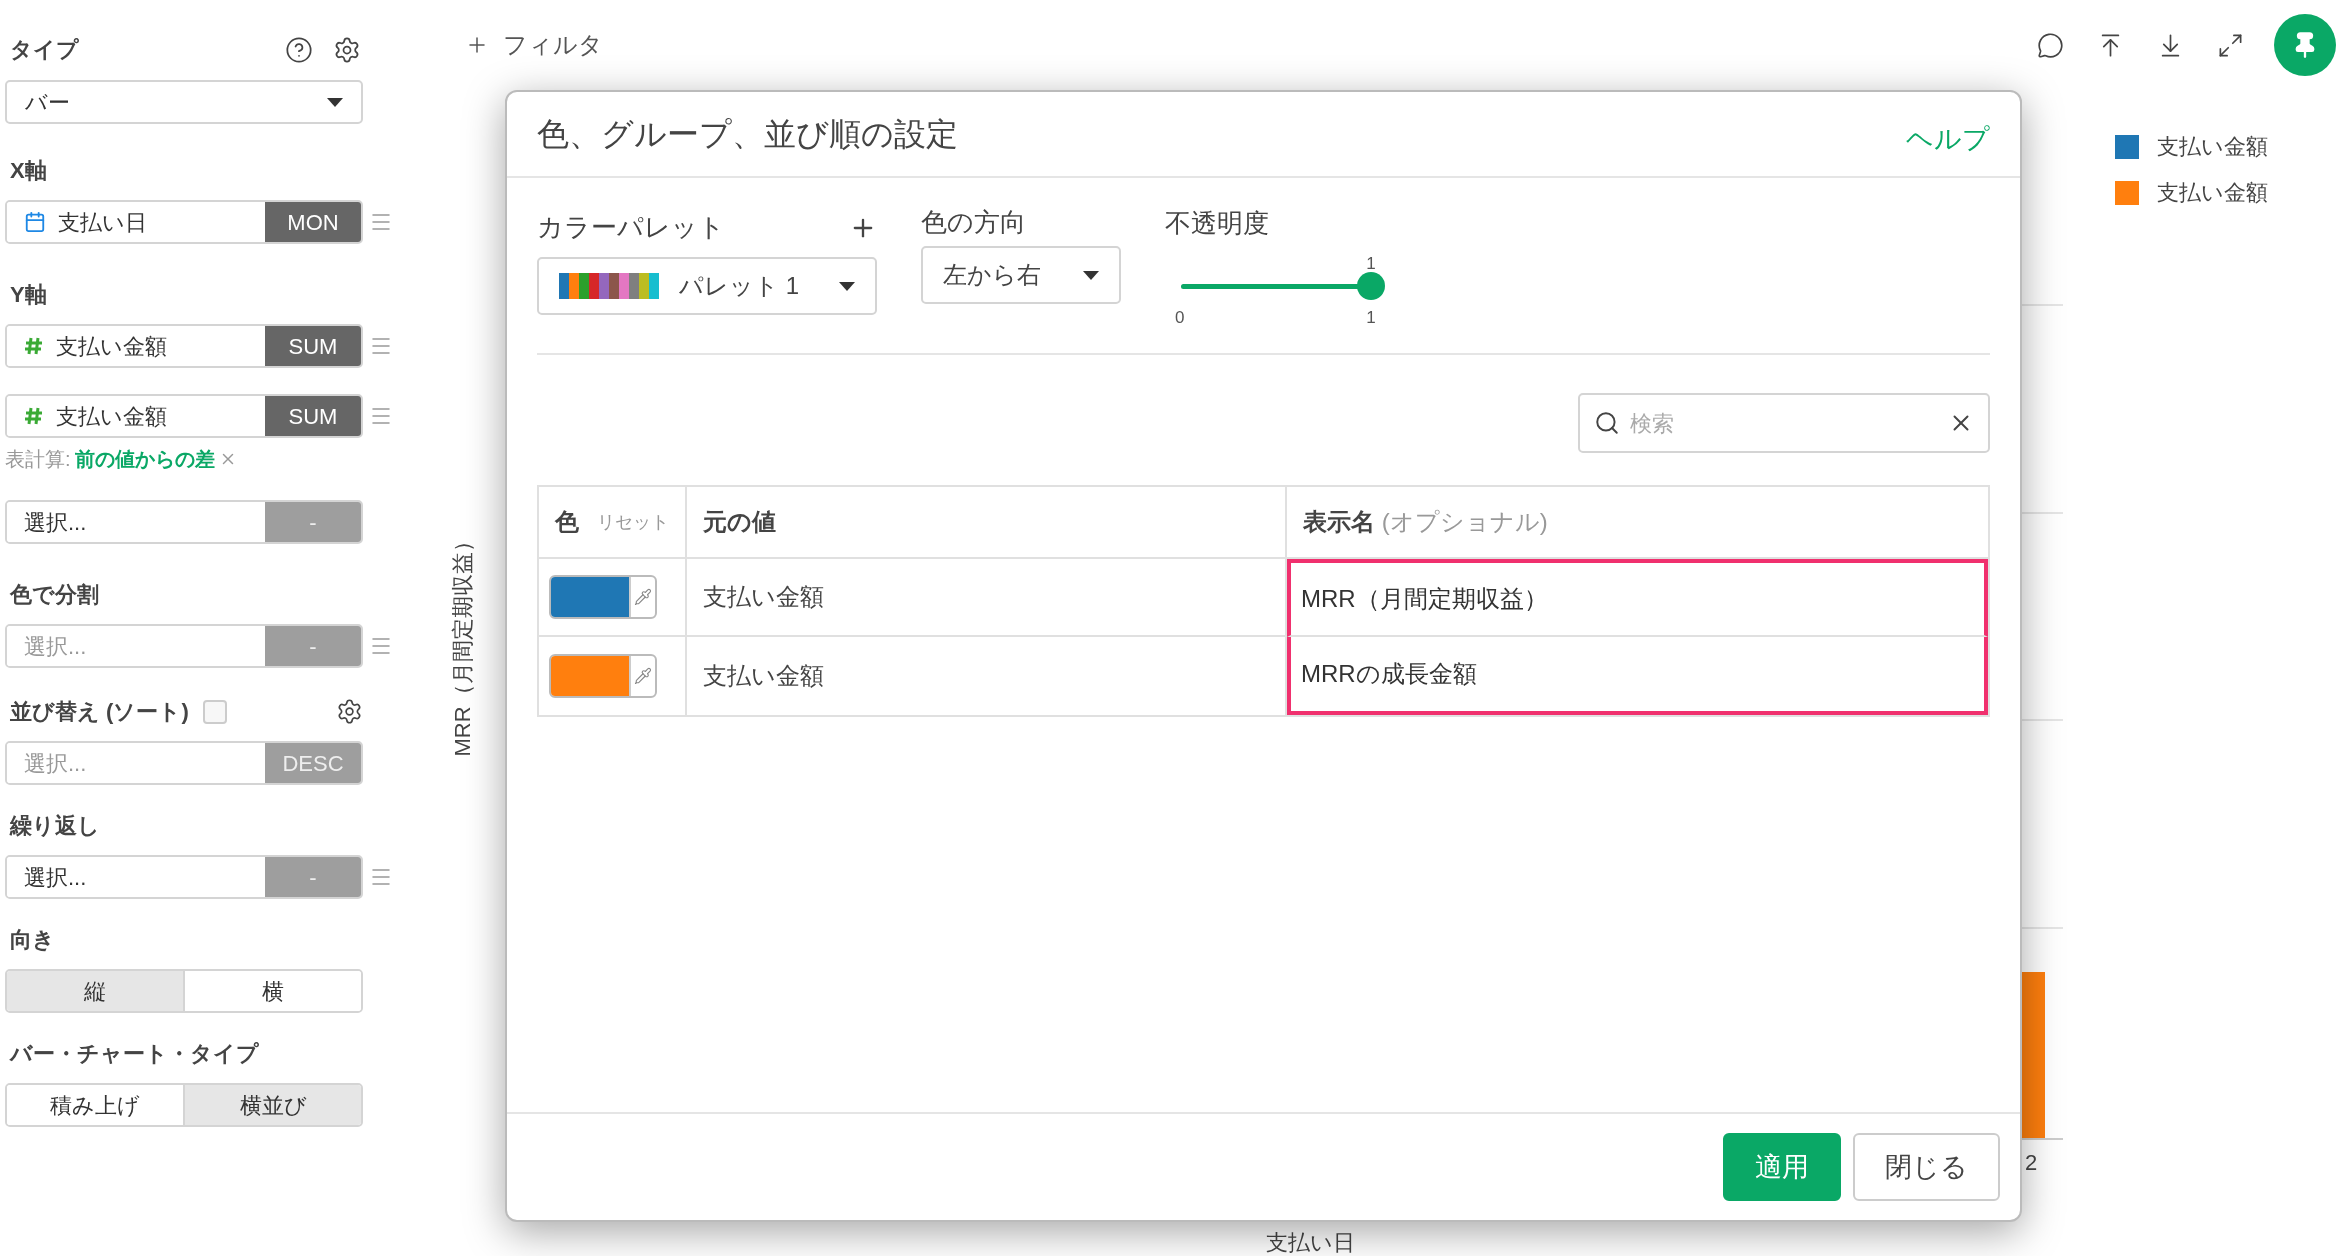 The width and height of the screenshot is (2342, 1256). What do you see at coordinates (135, 1054) in the screenshot?
I see `section-label: バー・チャート・タイプ` at bounding box center [135, 1054].